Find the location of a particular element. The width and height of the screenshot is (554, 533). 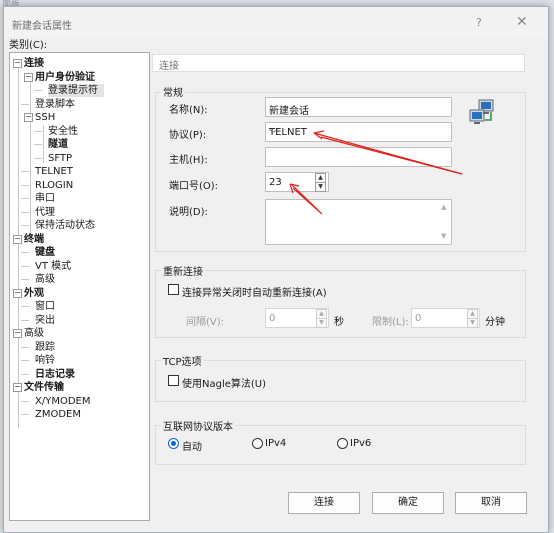

seconds-unit: 秒 is located at coordinates (339, 322).